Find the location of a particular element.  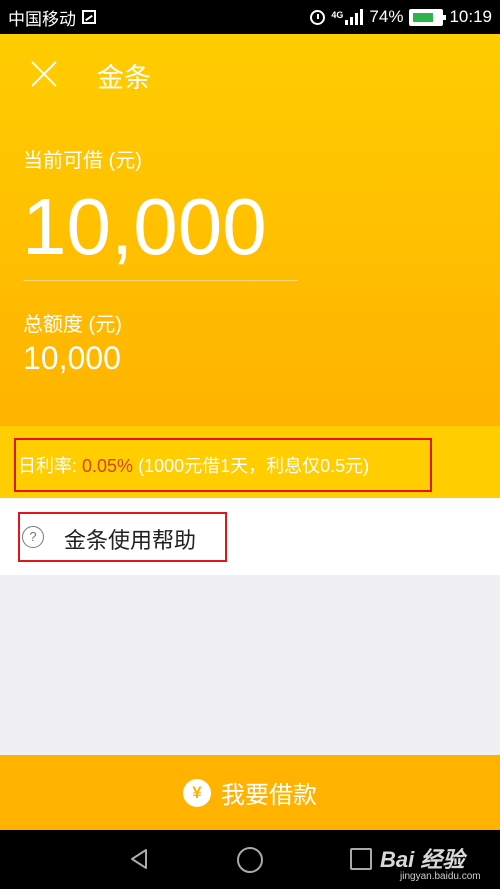

navigation-bar: Bai 经验 jingyan.baidu.com is located at coordinates (250, 859).